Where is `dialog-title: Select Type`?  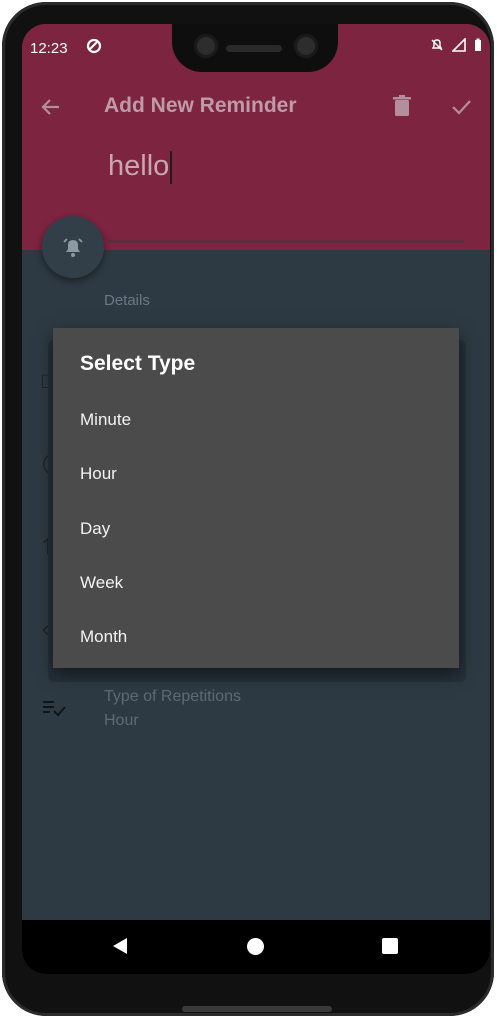 dialog-title: Select Type is located at coordinates (138, 363).